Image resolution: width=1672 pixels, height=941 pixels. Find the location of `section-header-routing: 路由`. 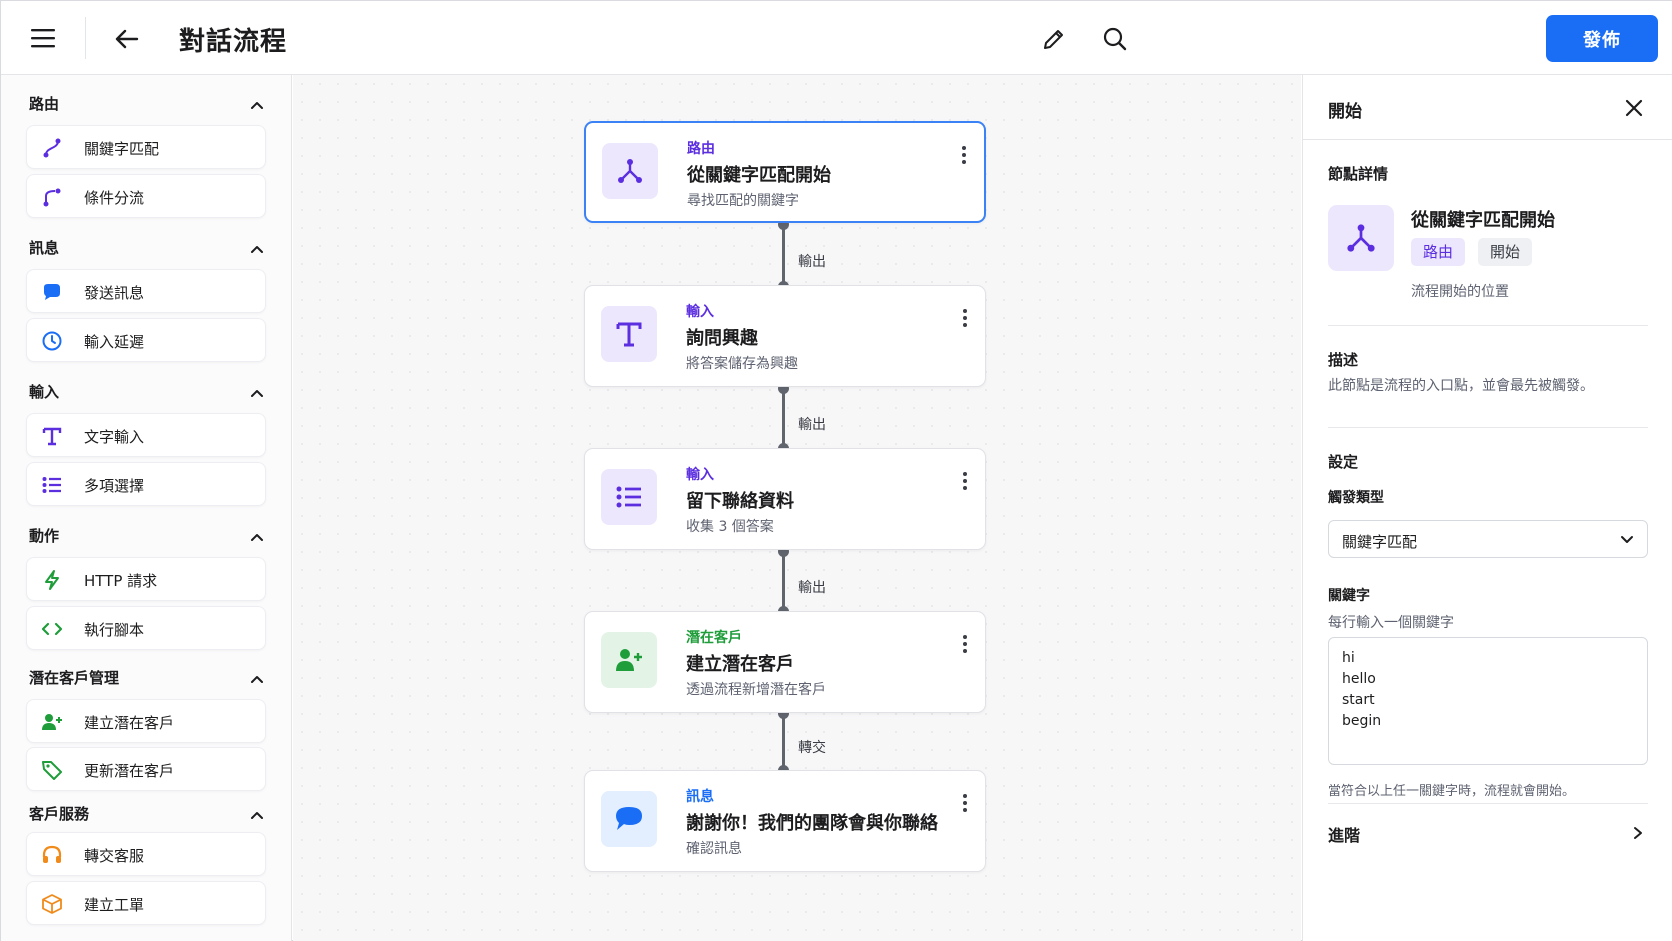

section-header-routing: 路由 is located at coordinates (147, 105).